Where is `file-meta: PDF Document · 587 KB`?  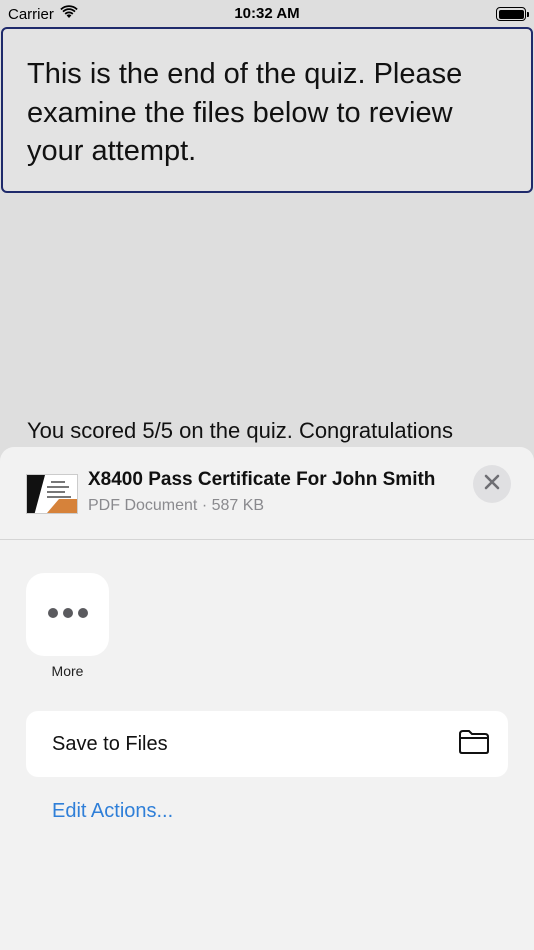
file-meta: PDF Document · 587 KB is located at coordinates (176, 505).